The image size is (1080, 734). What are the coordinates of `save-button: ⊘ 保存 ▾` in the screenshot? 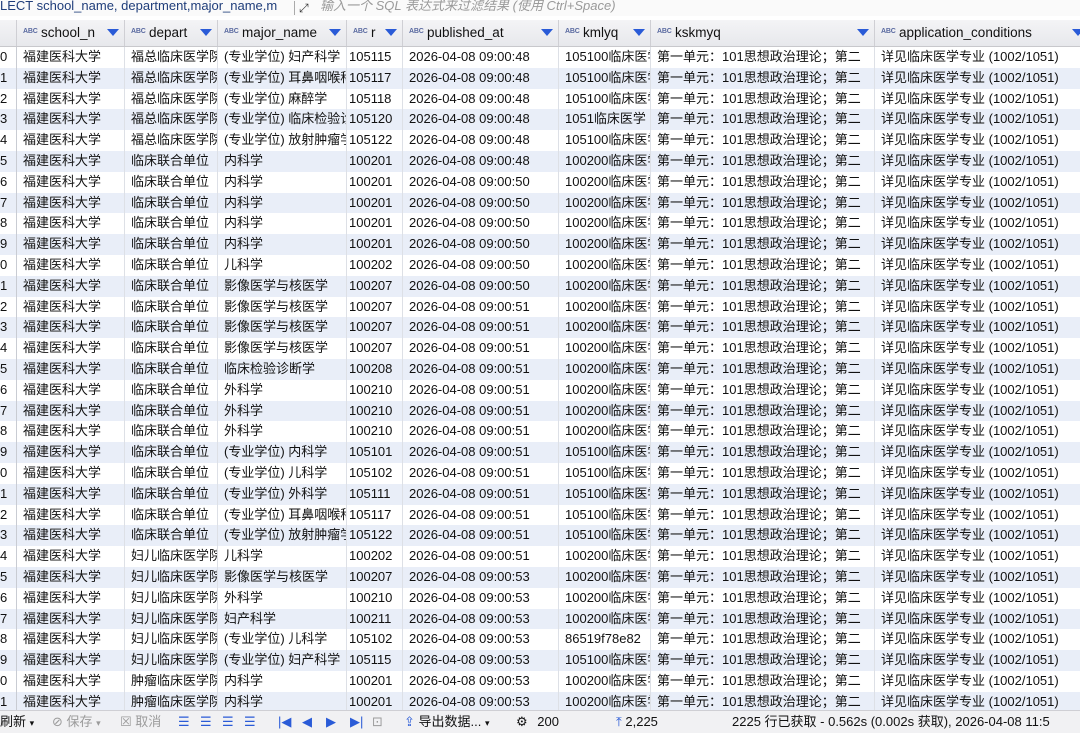 It's located at (76, 722).